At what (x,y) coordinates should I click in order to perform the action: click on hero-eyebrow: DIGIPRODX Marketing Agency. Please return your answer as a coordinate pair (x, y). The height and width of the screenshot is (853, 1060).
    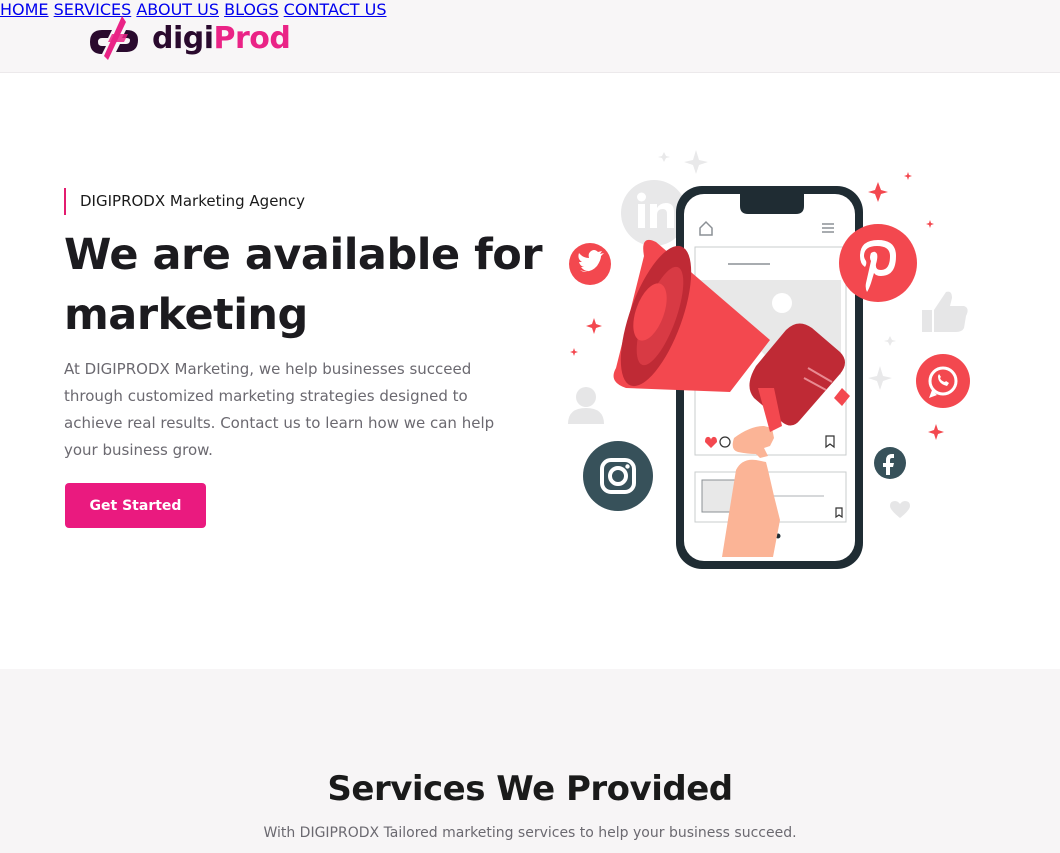
    Looking at the image, I should click on (184, 201).